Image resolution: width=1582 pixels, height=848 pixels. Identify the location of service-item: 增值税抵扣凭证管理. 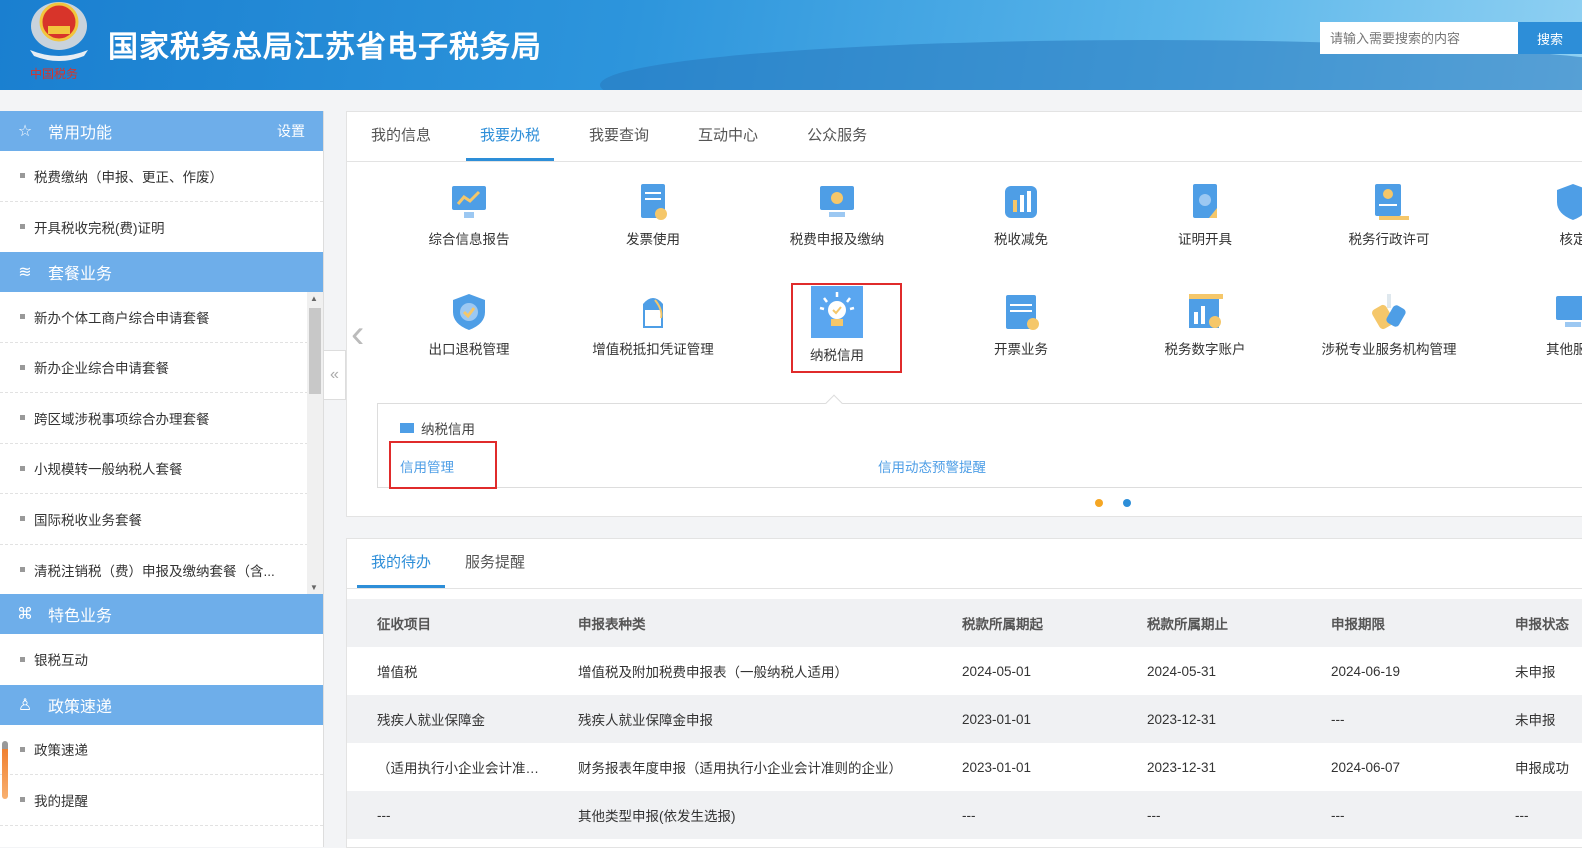
(653, 325).